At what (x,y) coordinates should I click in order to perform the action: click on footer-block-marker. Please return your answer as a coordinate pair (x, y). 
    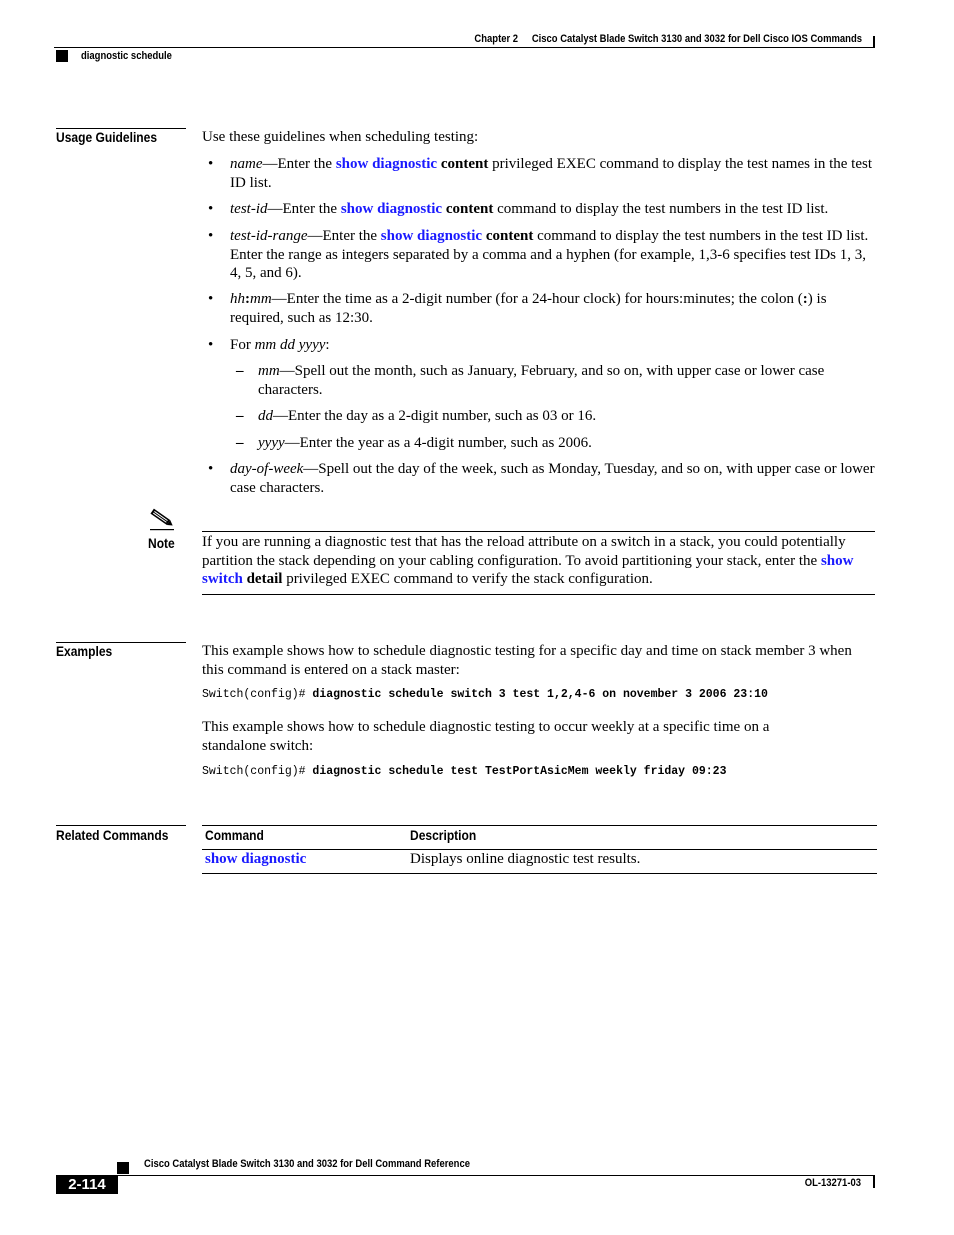
    Looking at the image, I should click on (123, 1168).